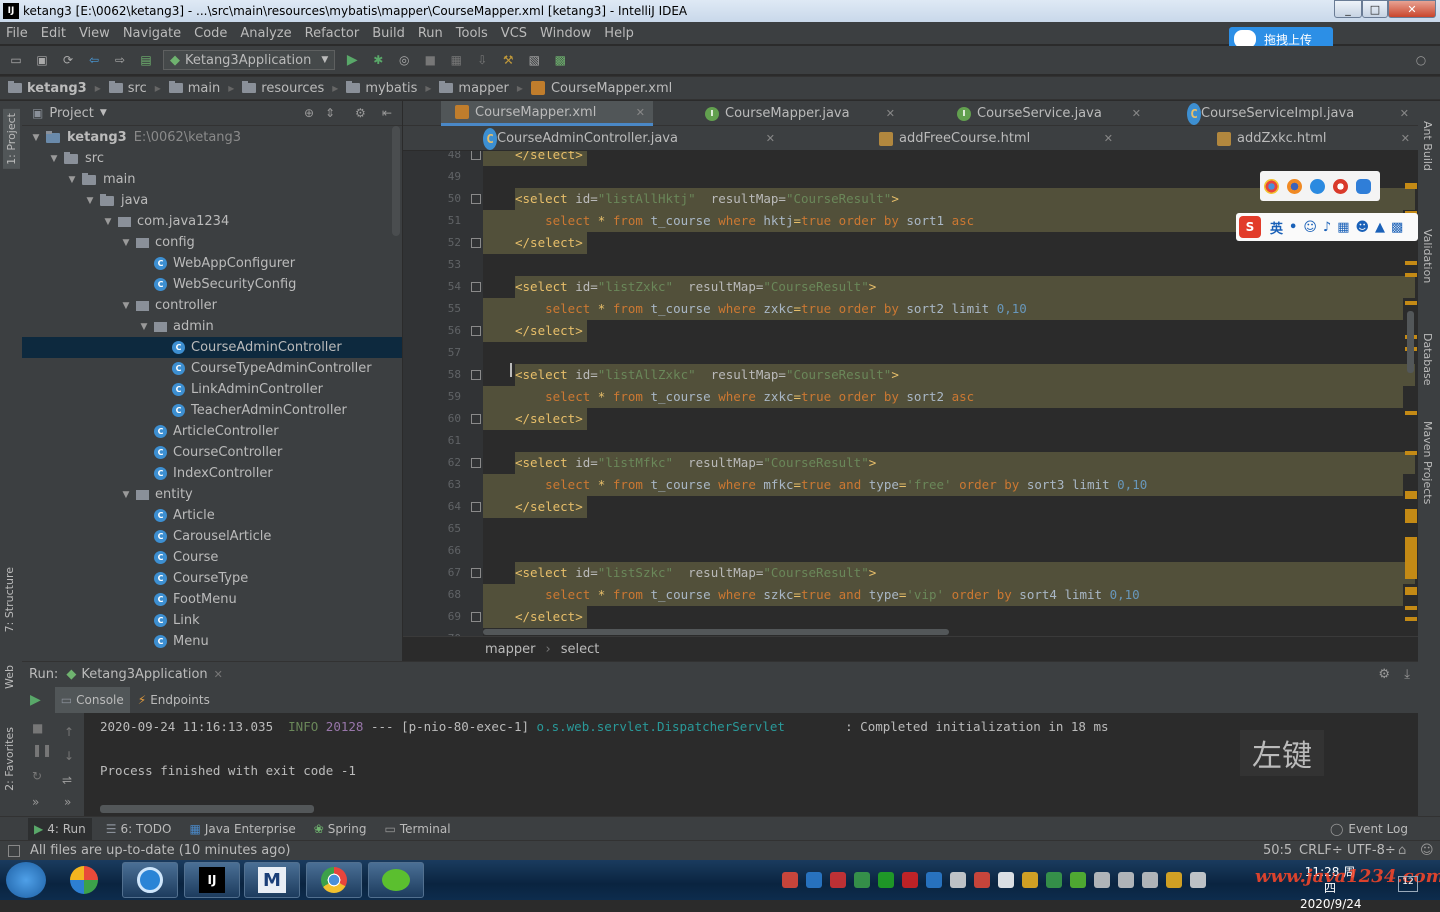 Image resolution: width=1440 pixels, height=912 pixels. Describe the element at coordinates (212, 368) in the screenshot. I see `tree-item: C CourseTypeAdminController` at that location.